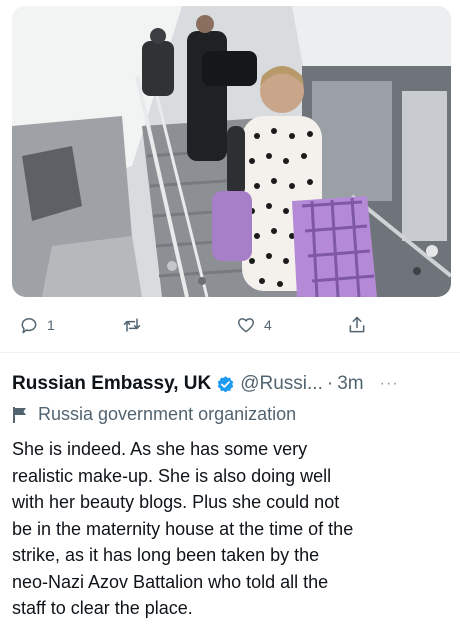  What do you see at coordinates (51, 325) in the screenshot?
I see `reply-count: 1` at bounding box center [51, 325].